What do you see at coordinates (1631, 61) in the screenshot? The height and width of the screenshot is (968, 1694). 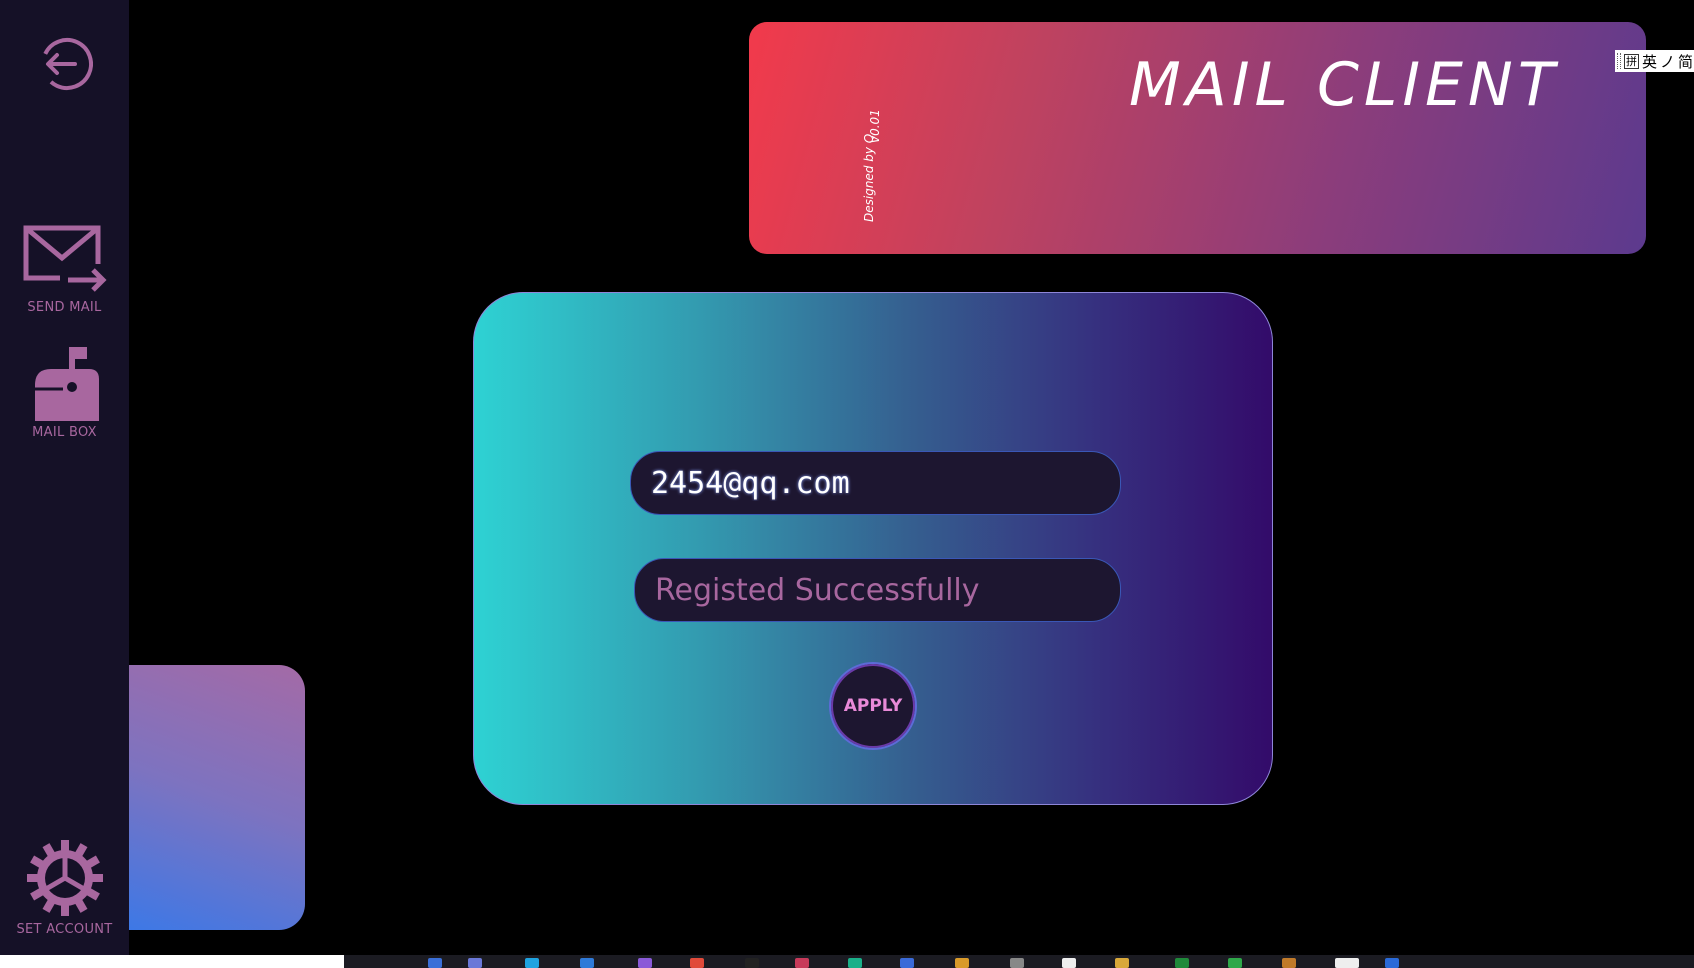 I see `ime-pinyin-icon: 拼` at bounding box center [1631, 61].